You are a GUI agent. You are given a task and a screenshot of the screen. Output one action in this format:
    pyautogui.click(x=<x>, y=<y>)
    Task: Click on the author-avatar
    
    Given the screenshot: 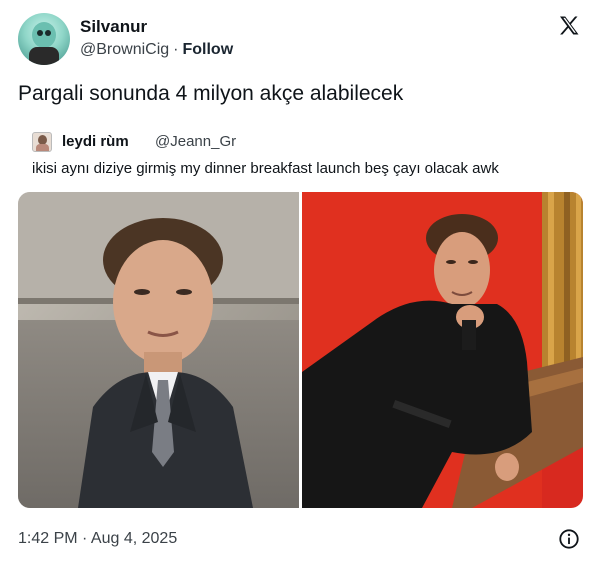 What is the action you would take?
    pyautogui.click(x=44, y=39)
    